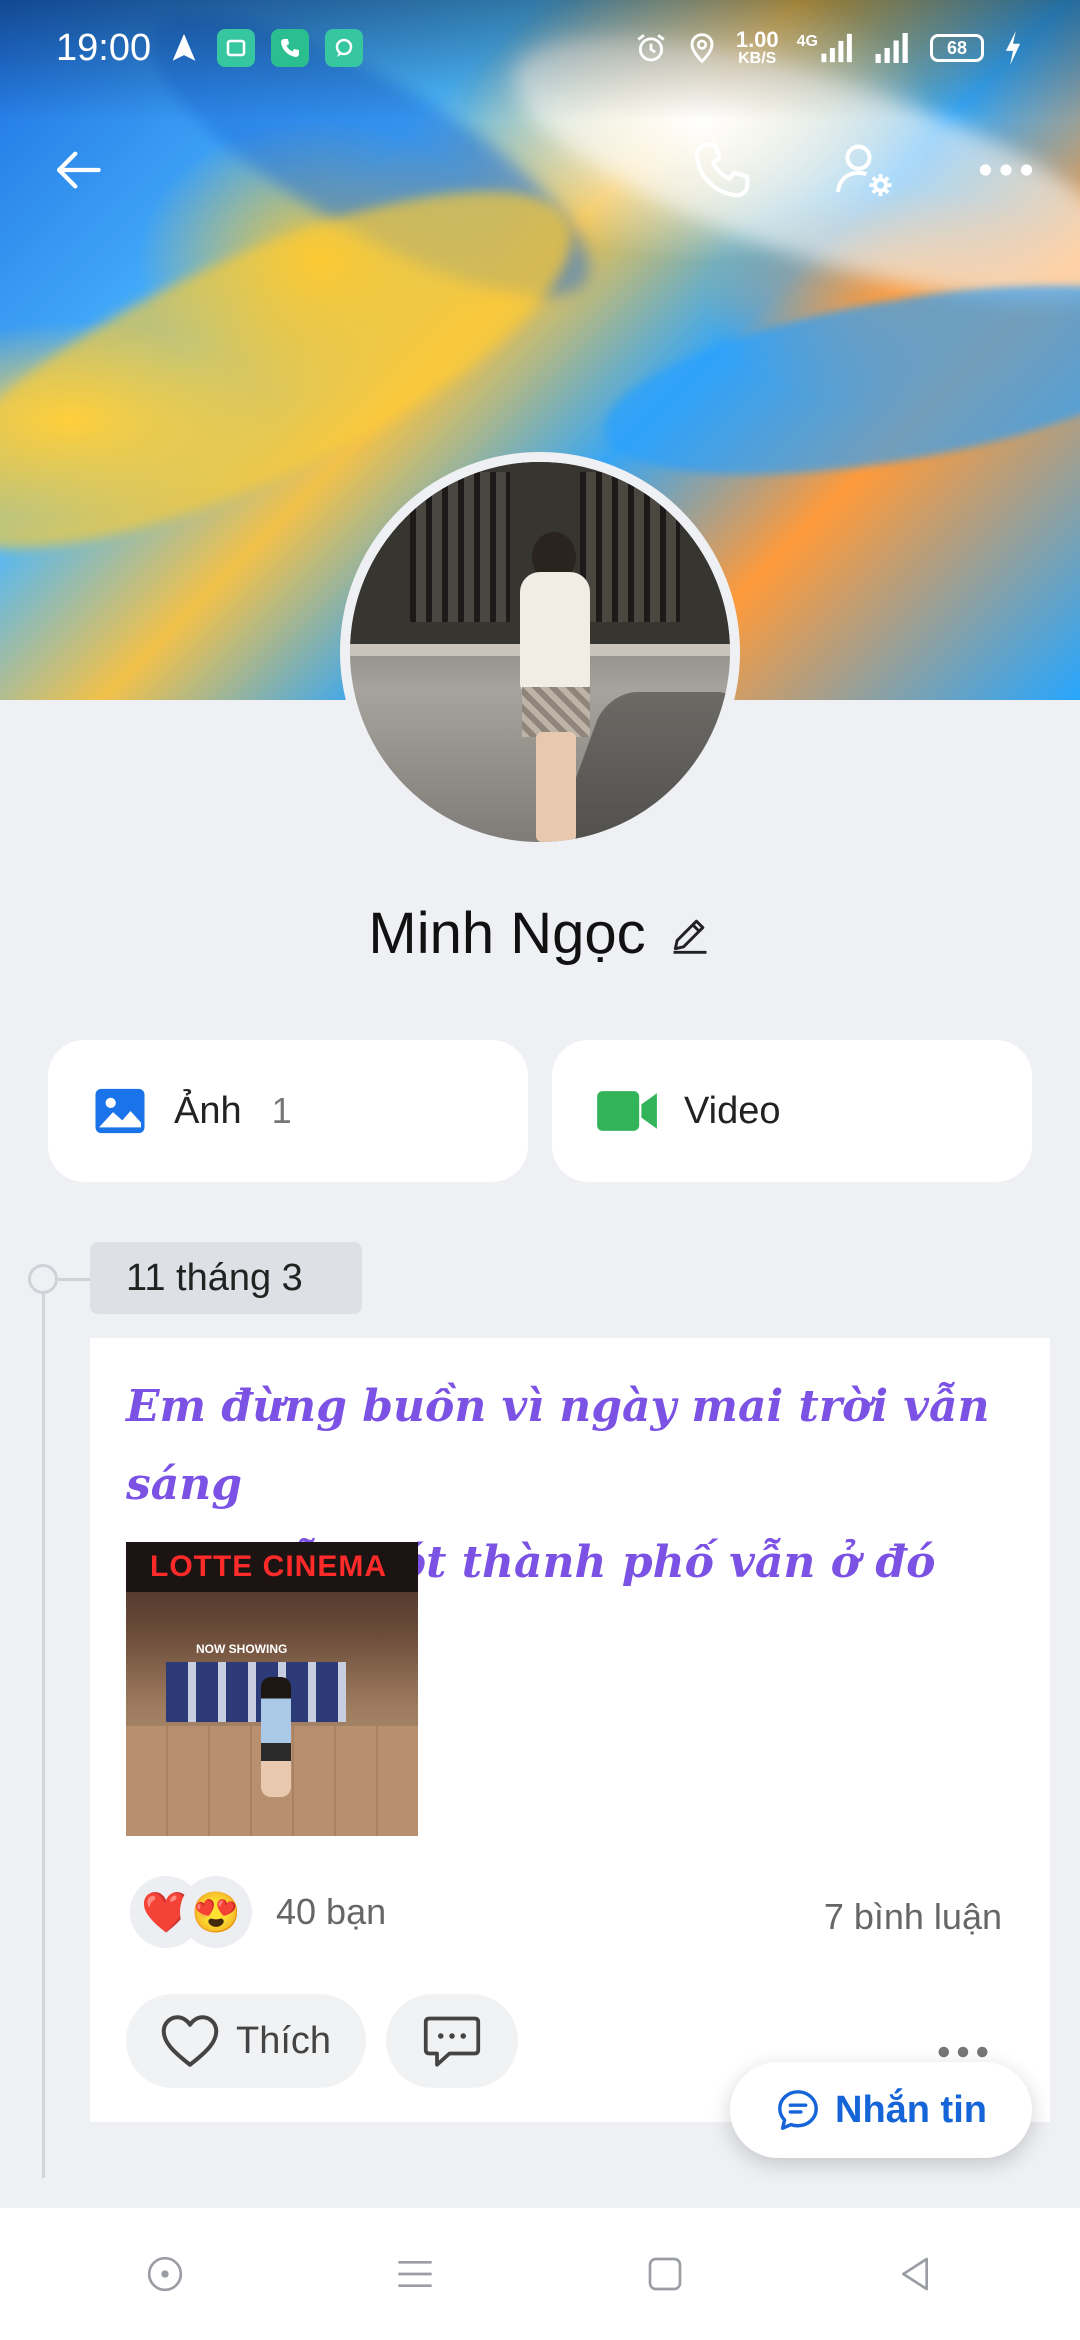 This screenshot has height=2340, width=1080. Describe the element at coordinates (216, 1912) in the screenshot. I see `heart-eyes-reaction-icon: 😍` at that location.